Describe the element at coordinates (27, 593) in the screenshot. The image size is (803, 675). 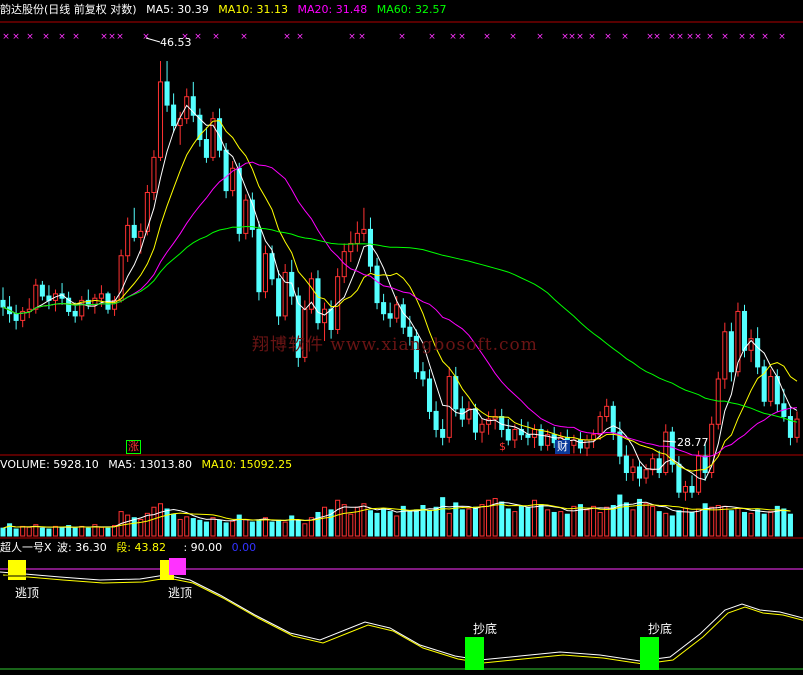
I see `escape-label-1: 逃顶` at that location.